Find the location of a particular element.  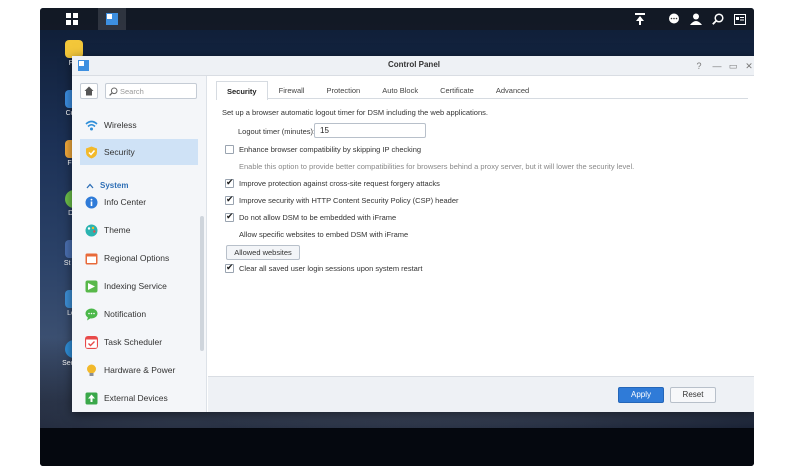

sidebar-item-external-devices: External Devices is located at coordinates (139, 398).